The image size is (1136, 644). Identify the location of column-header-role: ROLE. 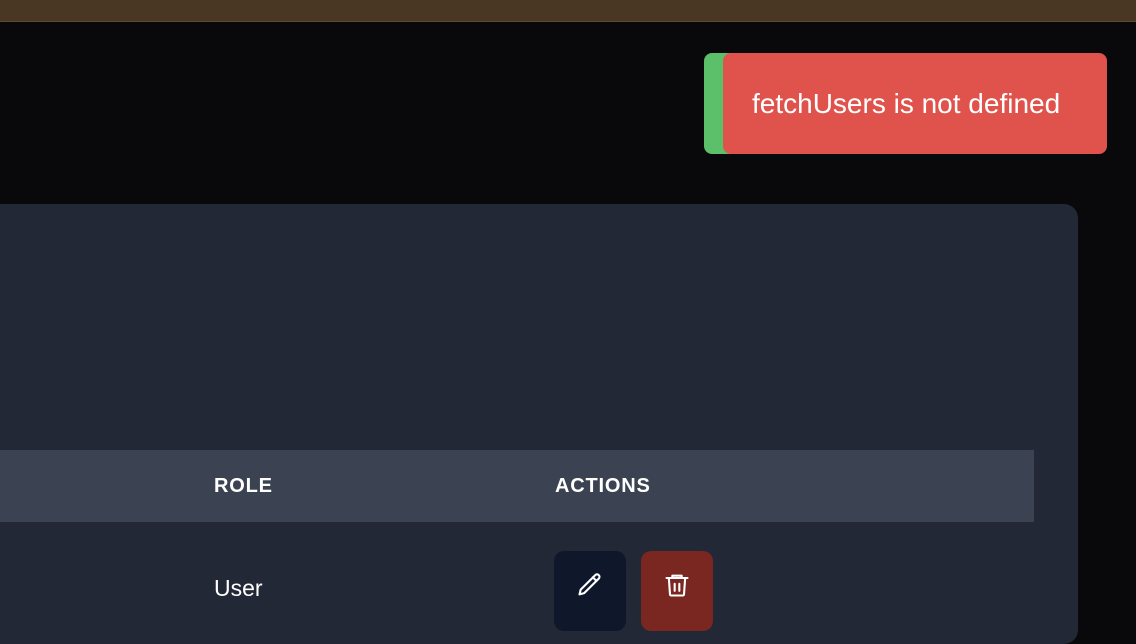
(243, 486).